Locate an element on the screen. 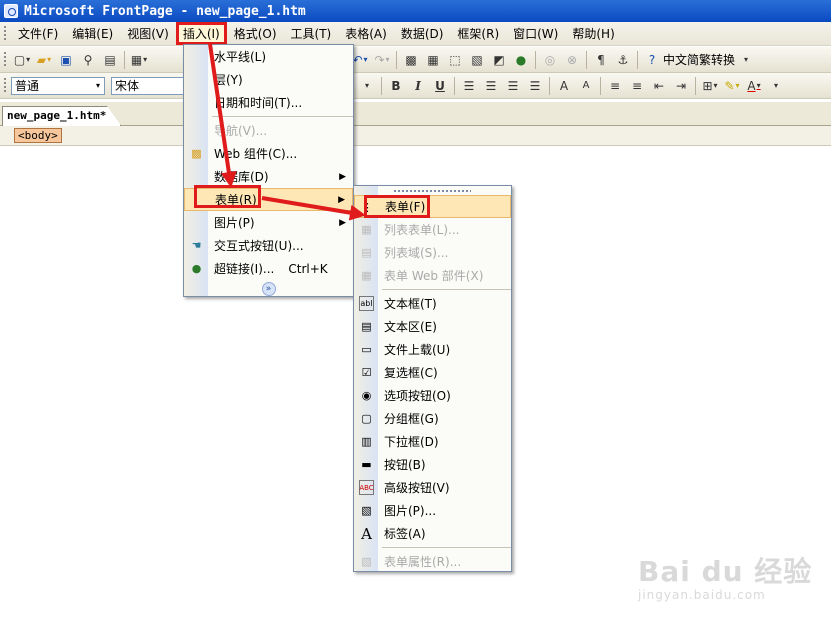  menu-item-textbox: abl 文本框(T) is located at coordinates (432, 303).